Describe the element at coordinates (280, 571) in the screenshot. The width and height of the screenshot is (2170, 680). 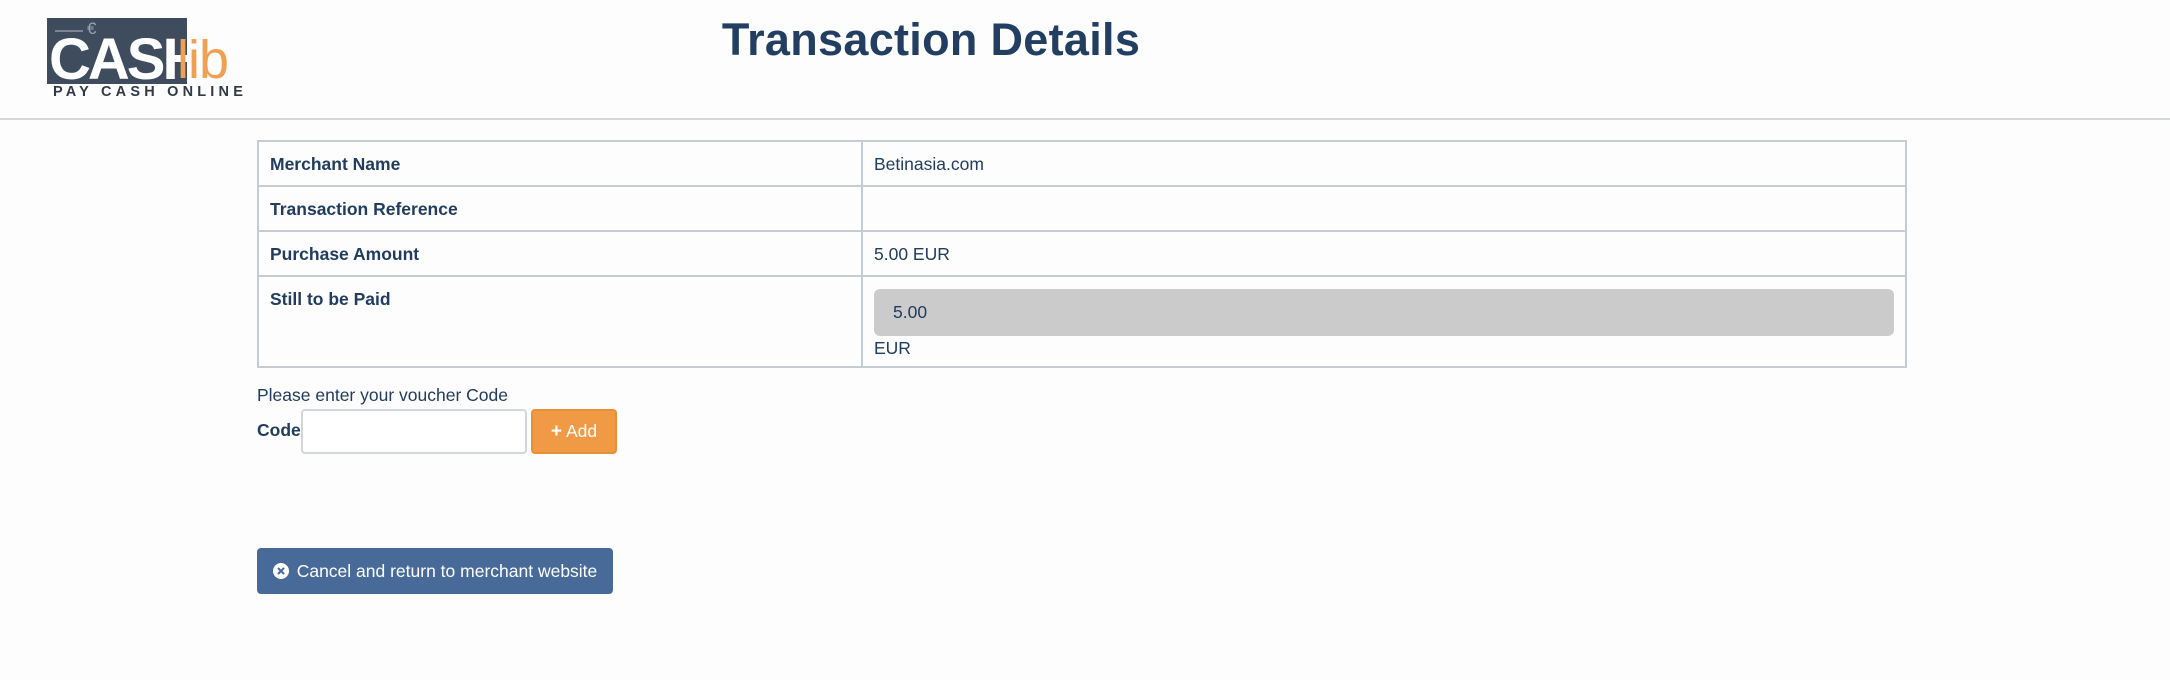
I see `close-circle-icon` at that location.